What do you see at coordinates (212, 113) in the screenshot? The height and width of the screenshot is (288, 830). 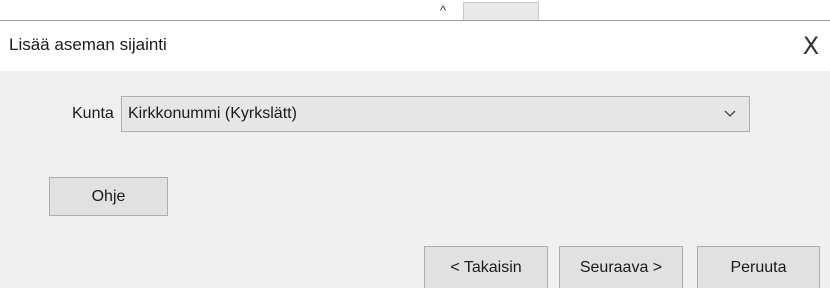 I see `municipality-selected-value: Kirkkonummi (Kyrkslätt)` at bounding box center [212, 113].